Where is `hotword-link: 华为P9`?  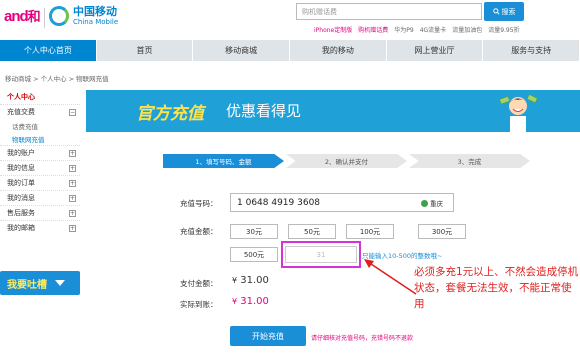 hotword-link: 华为P9 is located at coordinates (403, 29).